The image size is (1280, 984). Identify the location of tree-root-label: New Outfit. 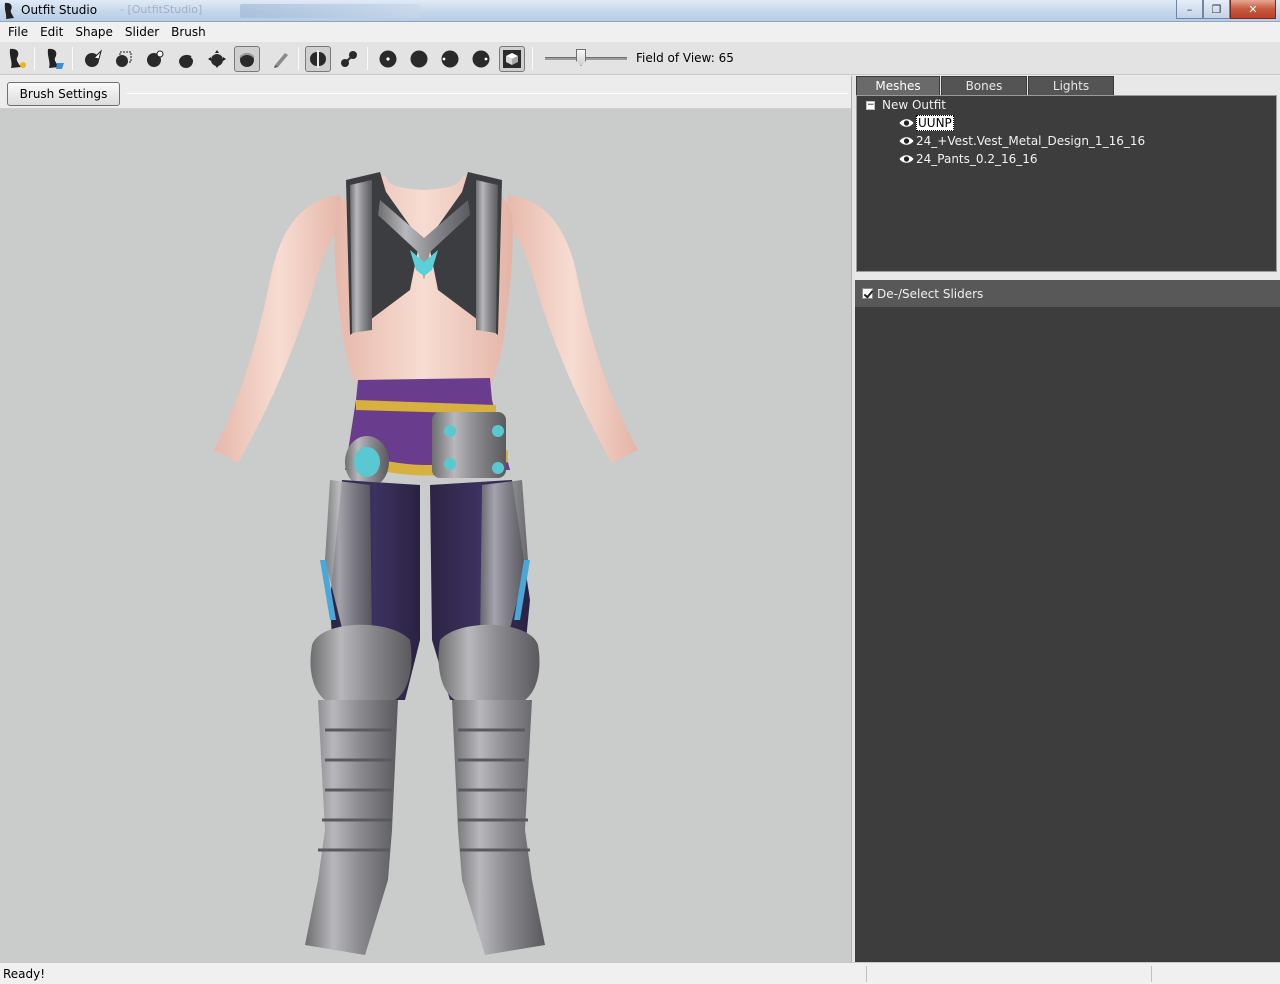
(914, 105).